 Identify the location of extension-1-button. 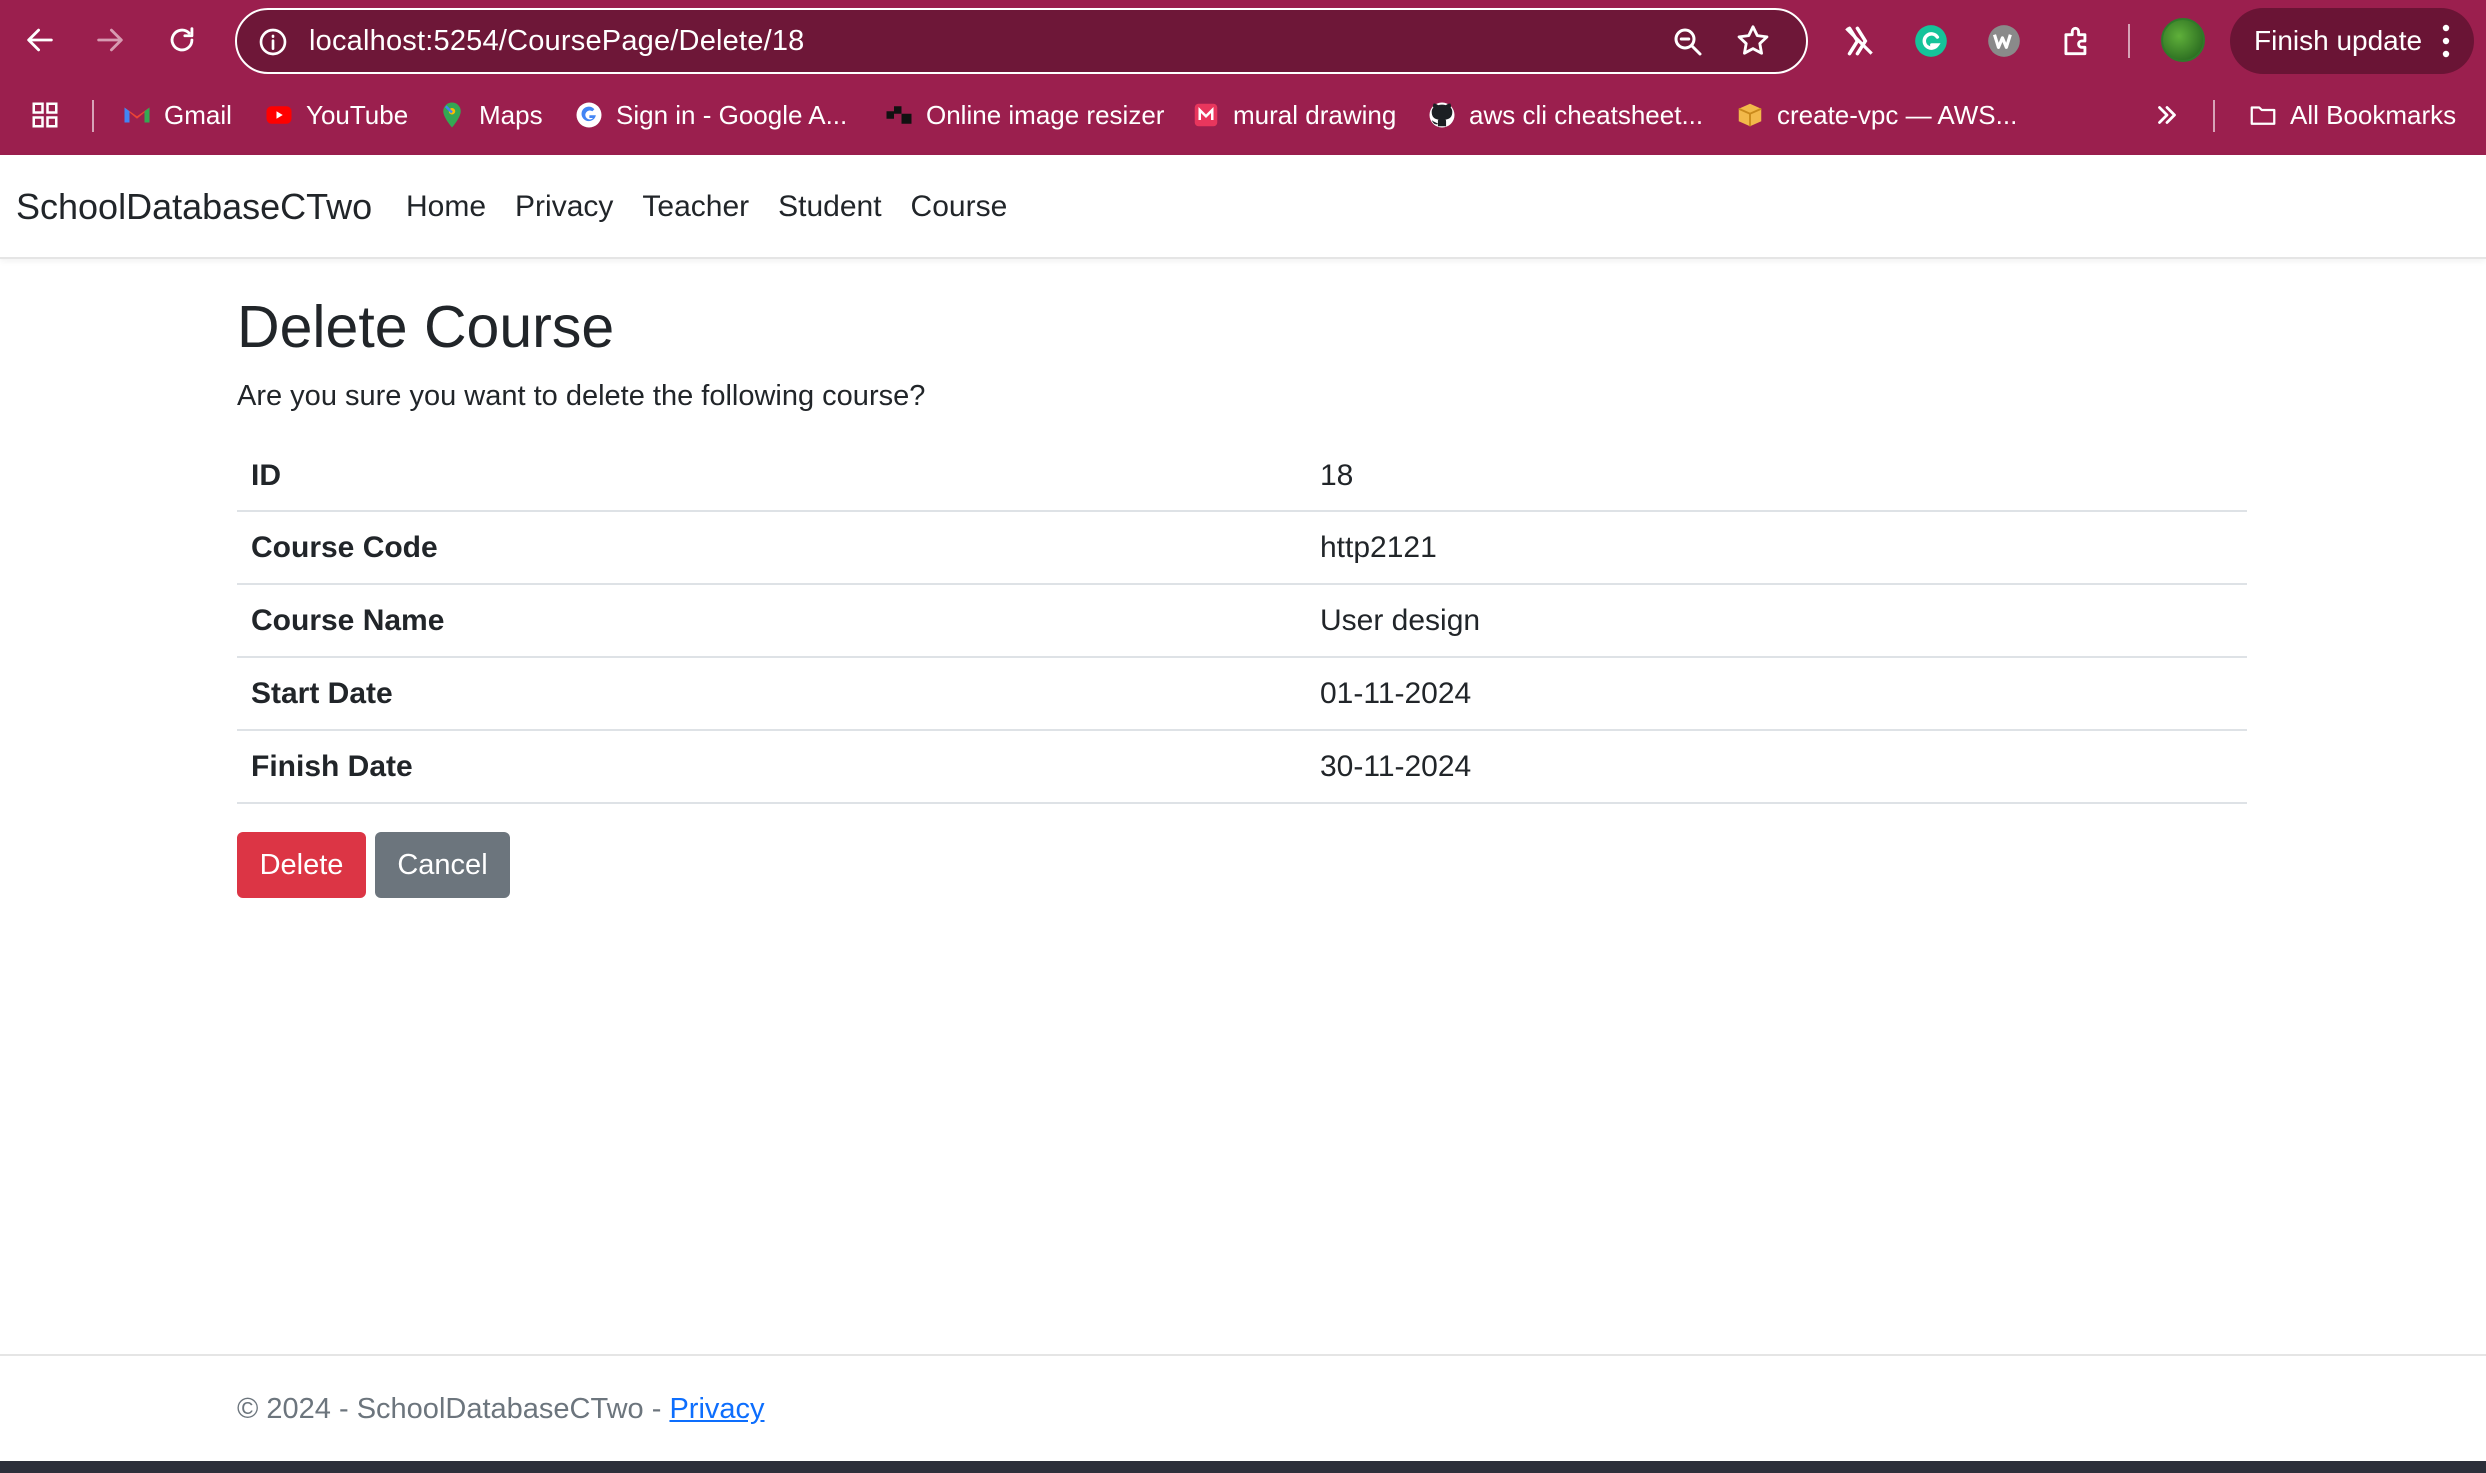
(1859, 41).